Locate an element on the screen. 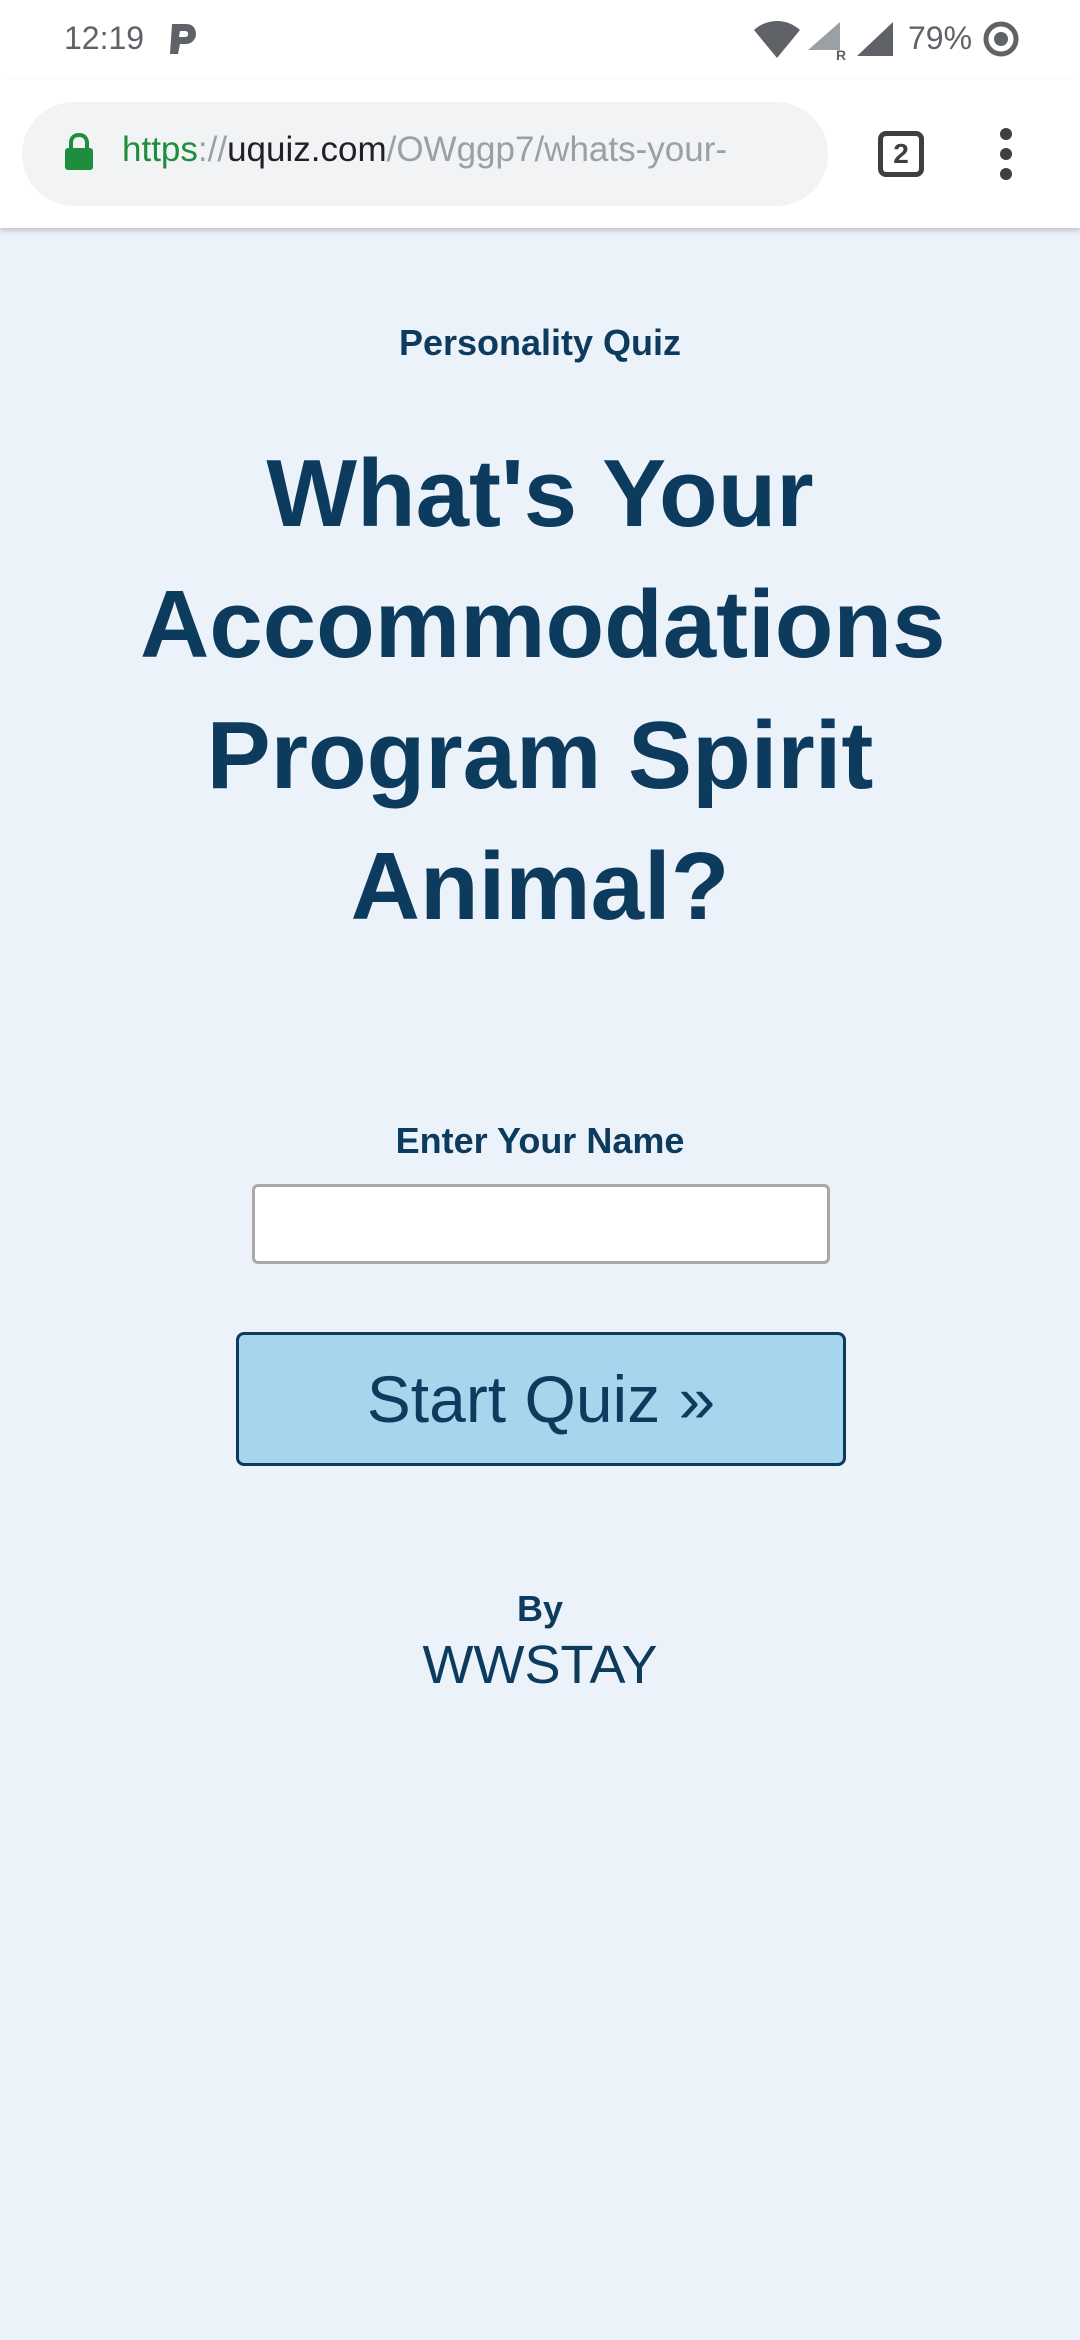 Image resolution: width=1080 pixels, height=2340 pixels. battery-percentage: 79% is located at coordinates (940, 38).